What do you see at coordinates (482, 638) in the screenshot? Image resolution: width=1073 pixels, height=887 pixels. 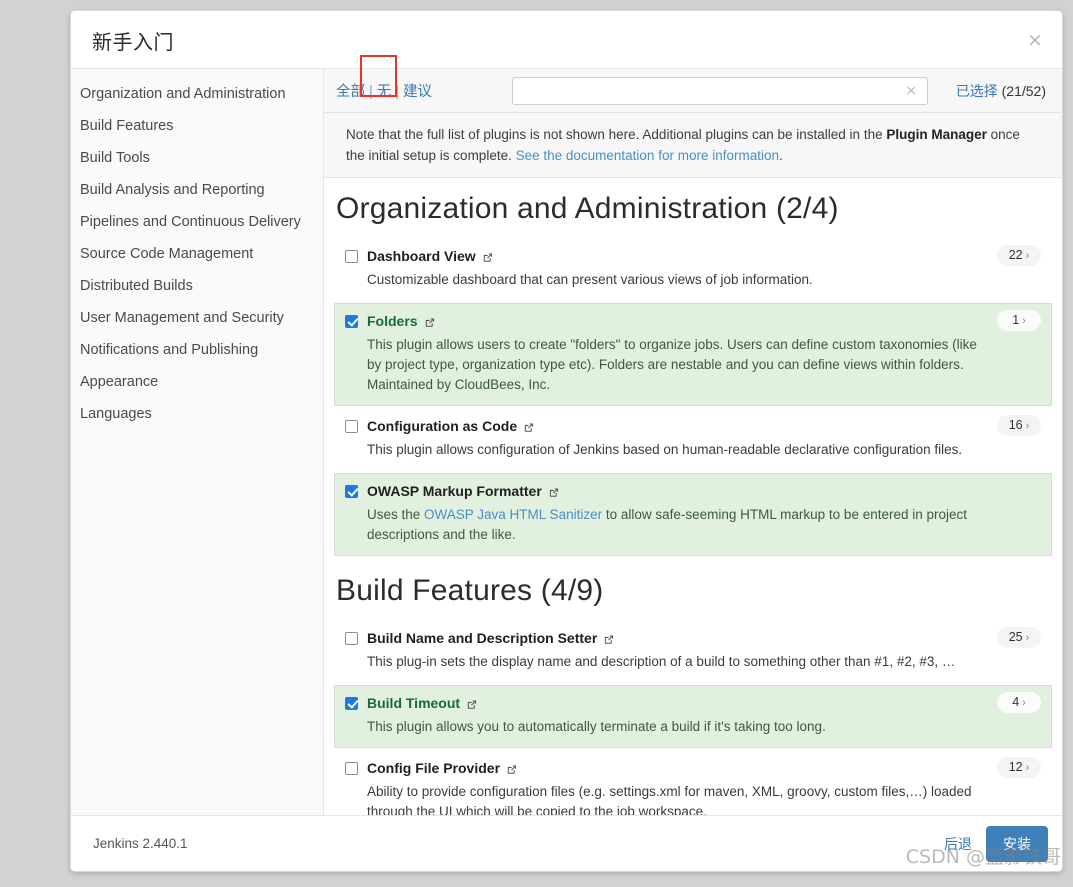 I see `plugin-name: Build Name and Description Setter` at bounding box center [482, 638].